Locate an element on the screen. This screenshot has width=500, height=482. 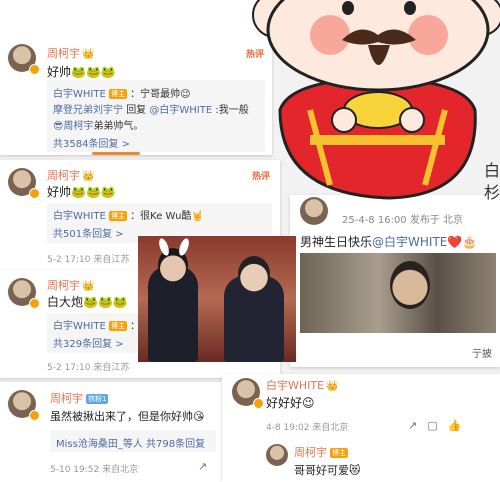
reply-line: 白宇WHITE 博主 ：宁哥最帅😉 is located at coordinates (122, 94).